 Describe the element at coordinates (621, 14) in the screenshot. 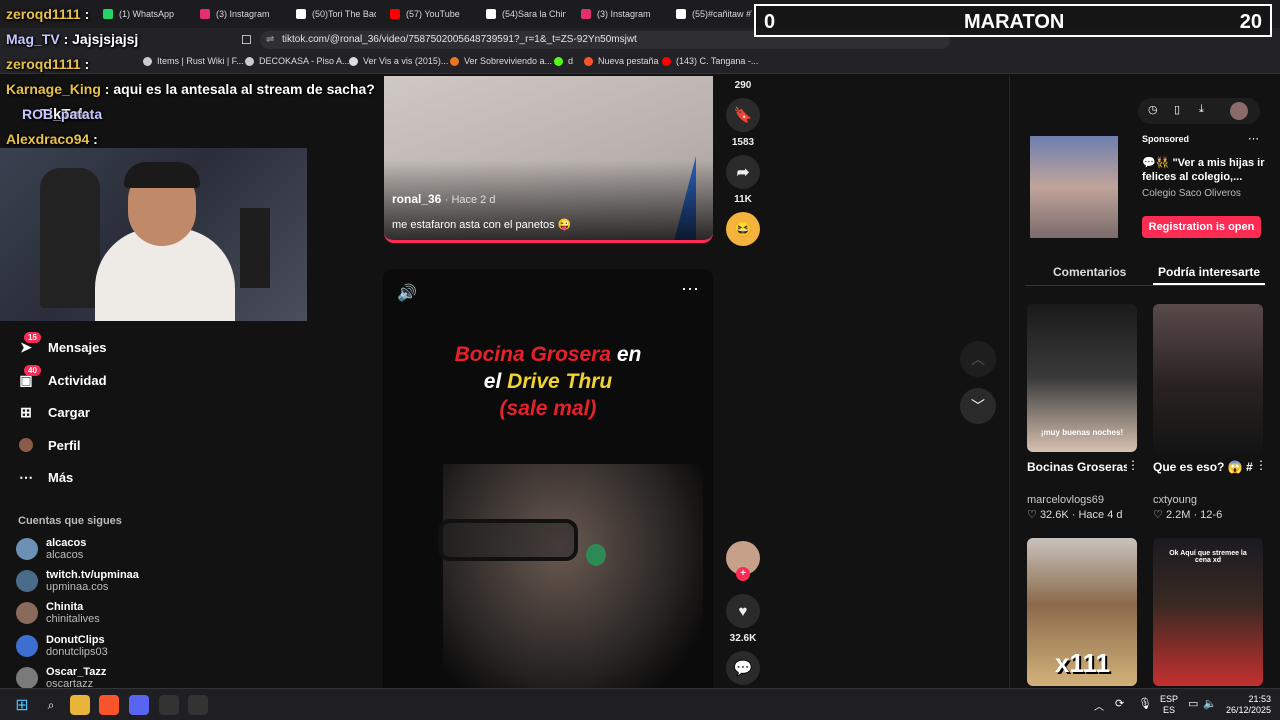

I see `tab-instagram-2: (3) Instagram` at that location.